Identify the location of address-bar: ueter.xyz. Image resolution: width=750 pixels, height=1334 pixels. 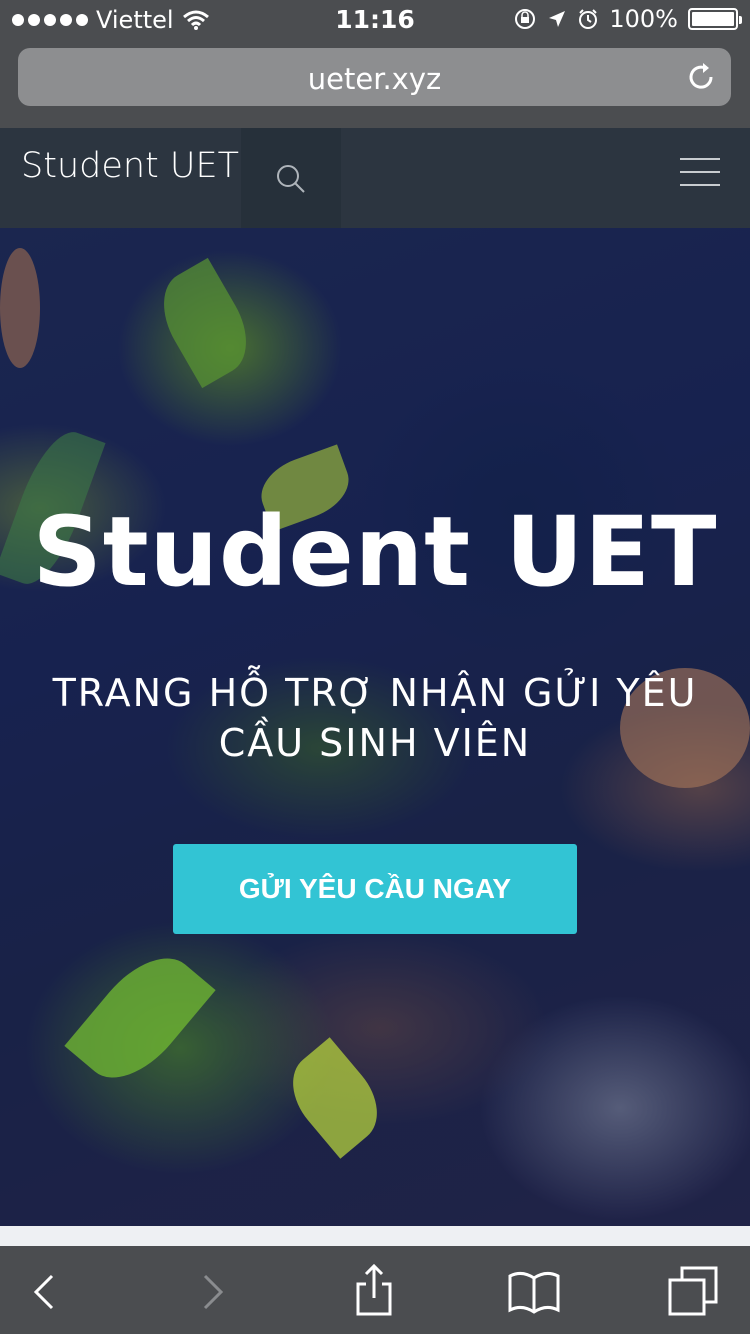
(374, 77).